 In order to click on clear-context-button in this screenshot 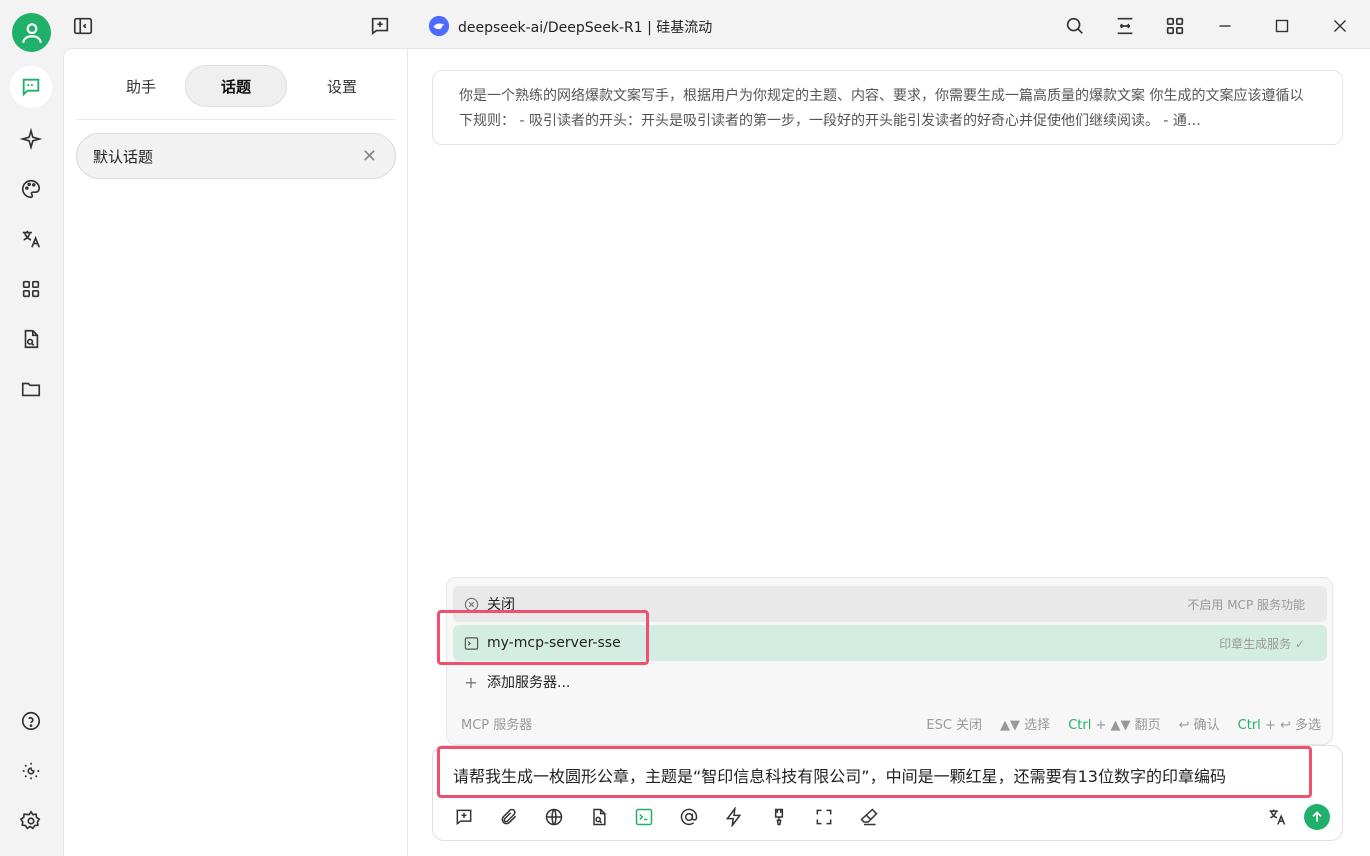, I will do `click(779, 817)`.